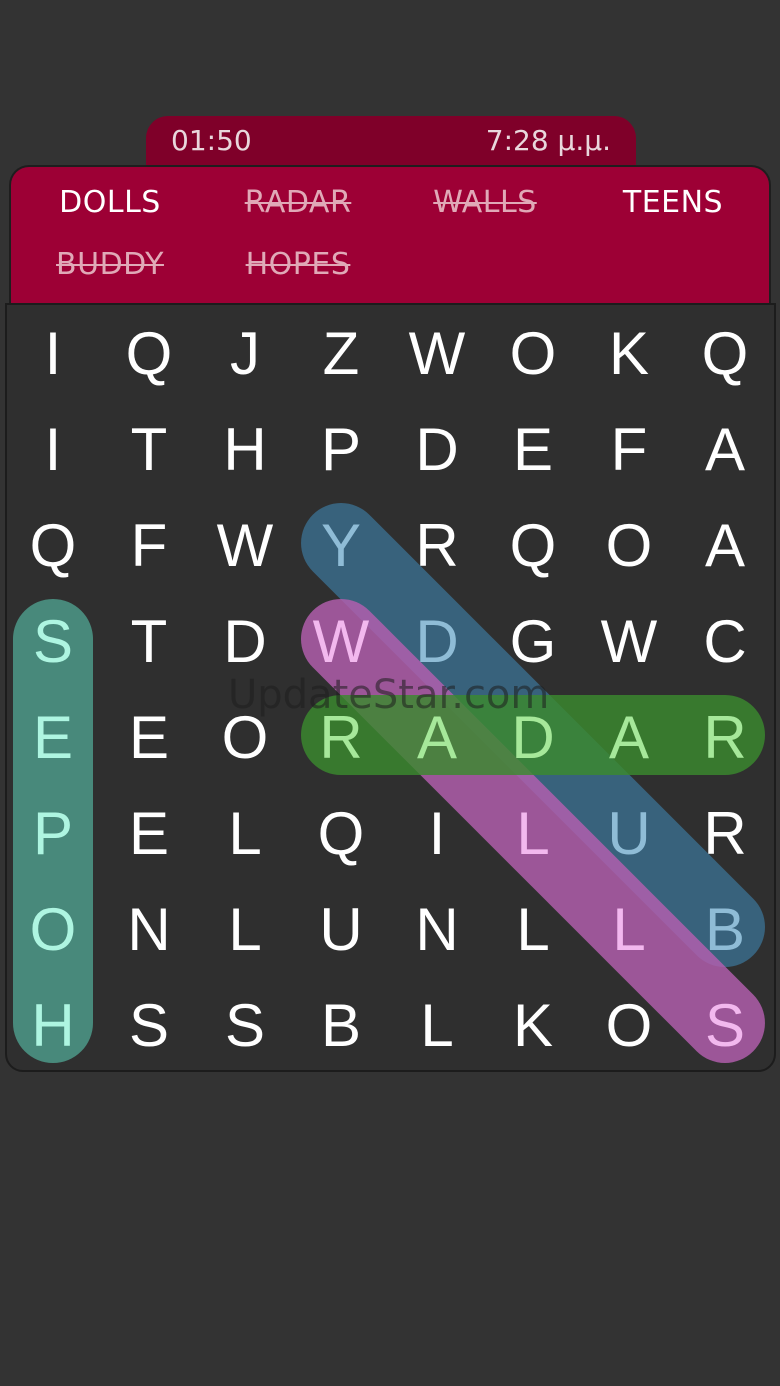  What do you see at coordinates (110, 264) in the screenshot?
I see `word-item: BUDDY` at bounding box center [110, 264].